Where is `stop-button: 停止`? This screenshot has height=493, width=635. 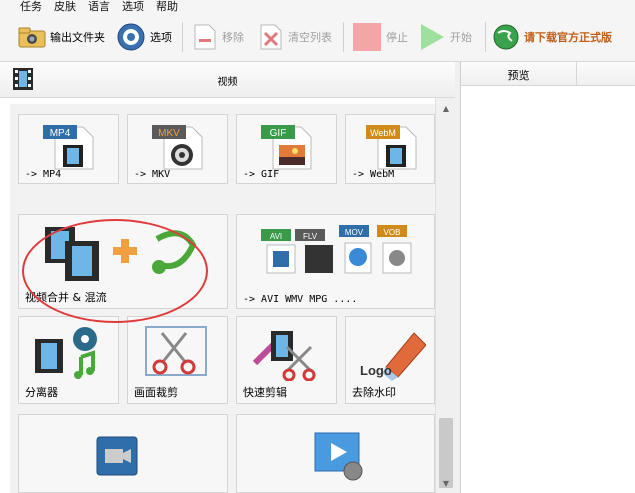
stop-button: 停止 is located at coordinates (380, 37).